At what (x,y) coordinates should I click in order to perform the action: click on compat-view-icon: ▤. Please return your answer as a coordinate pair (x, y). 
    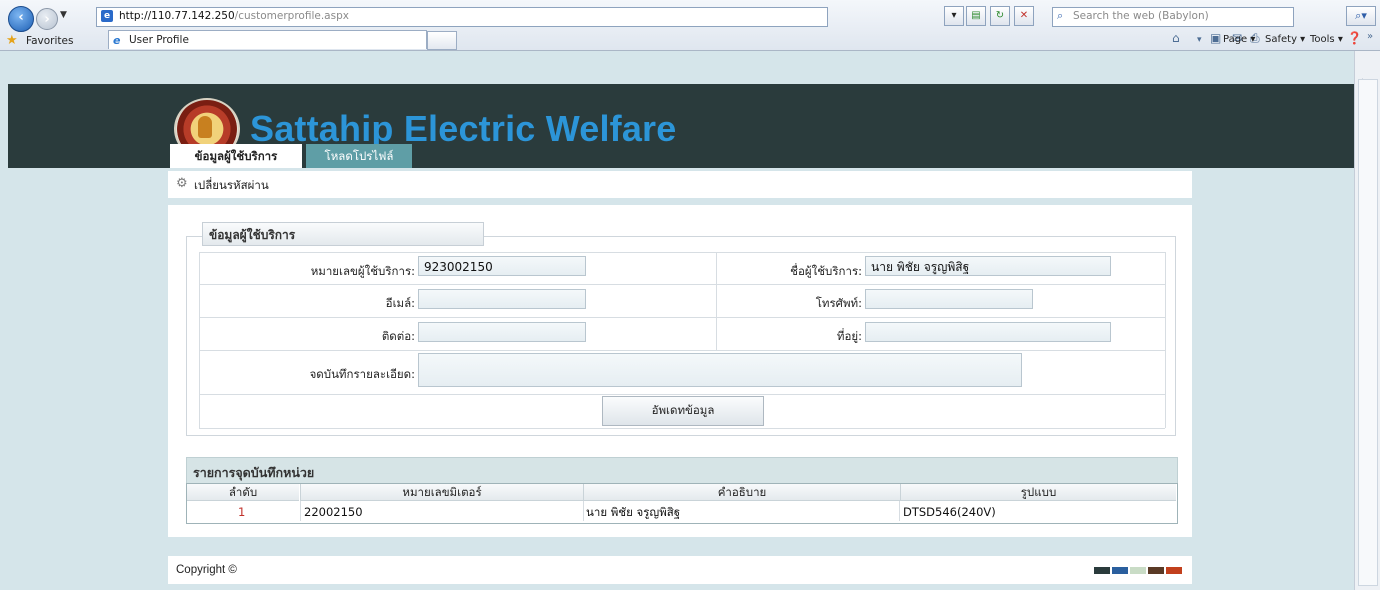
    Looking at the image, I should click on (976, 16).